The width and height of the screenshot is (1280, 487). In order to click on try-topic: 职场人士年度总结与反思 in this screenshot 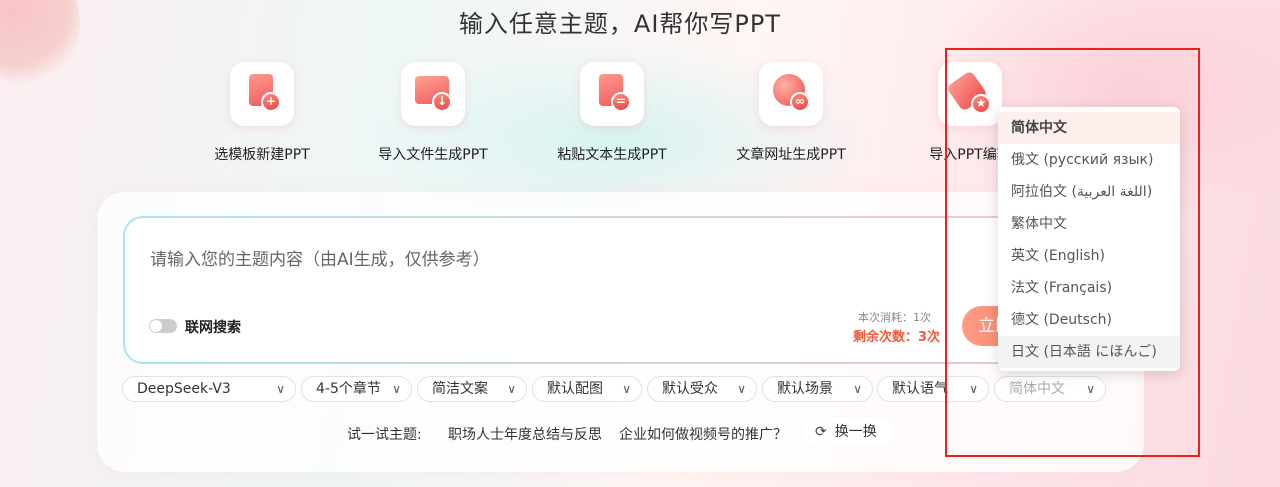, I will do `click(525, 434)`.